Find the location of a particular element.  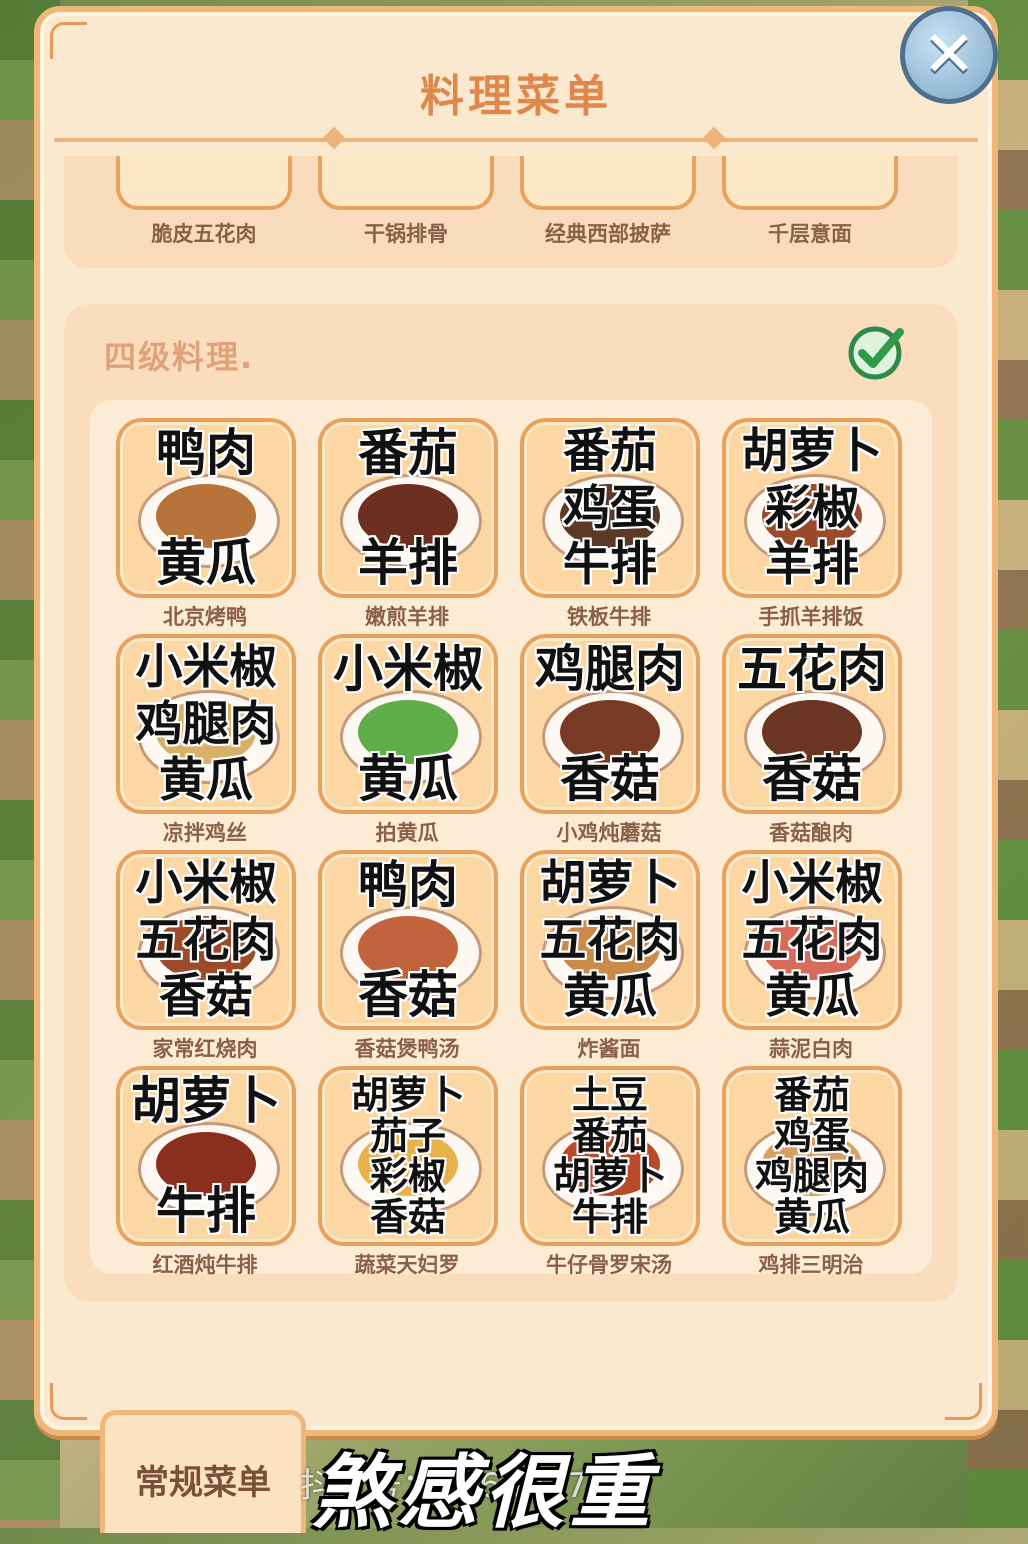

dish-card: 土豆 番茄 胡萝卜 牛排 牛仔骨罗宋汤 is located at coordinates (610, 1172).